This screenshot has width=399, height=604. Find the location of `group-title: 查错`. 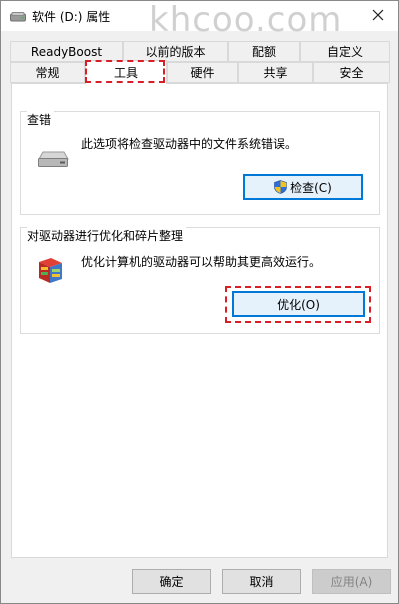

group-title: 查错 is located at coordinates (41, 119).